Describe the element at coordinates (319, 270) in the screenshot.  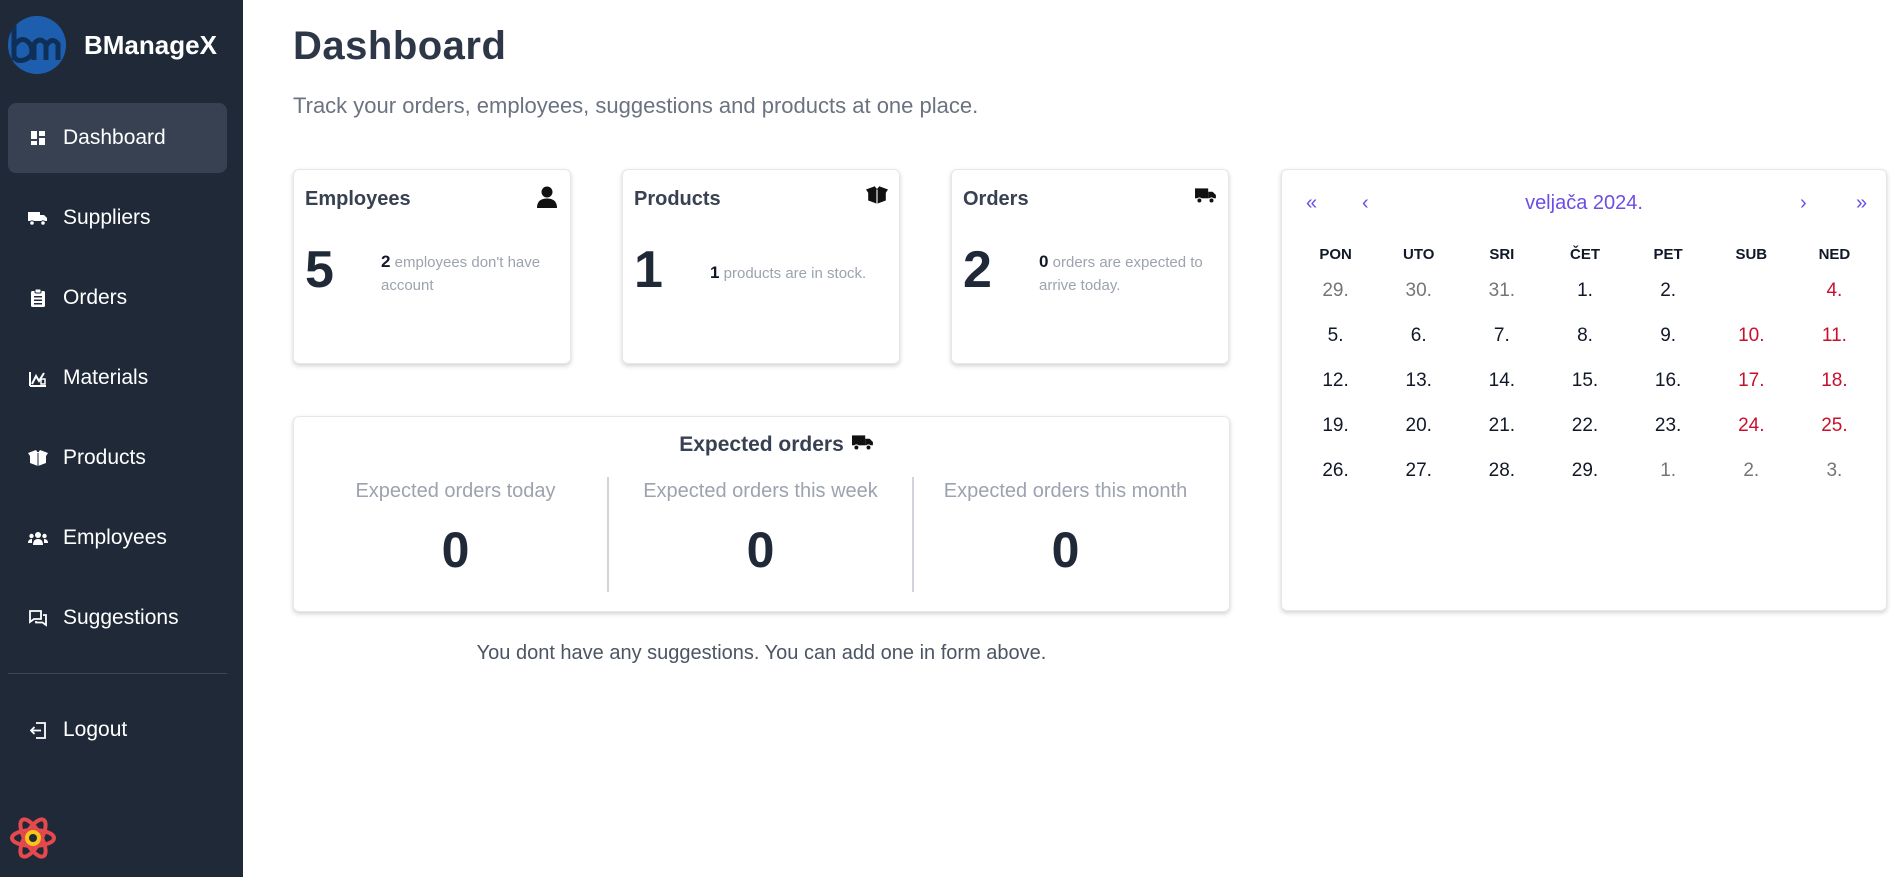
I see `employees-count: 5` at that location.